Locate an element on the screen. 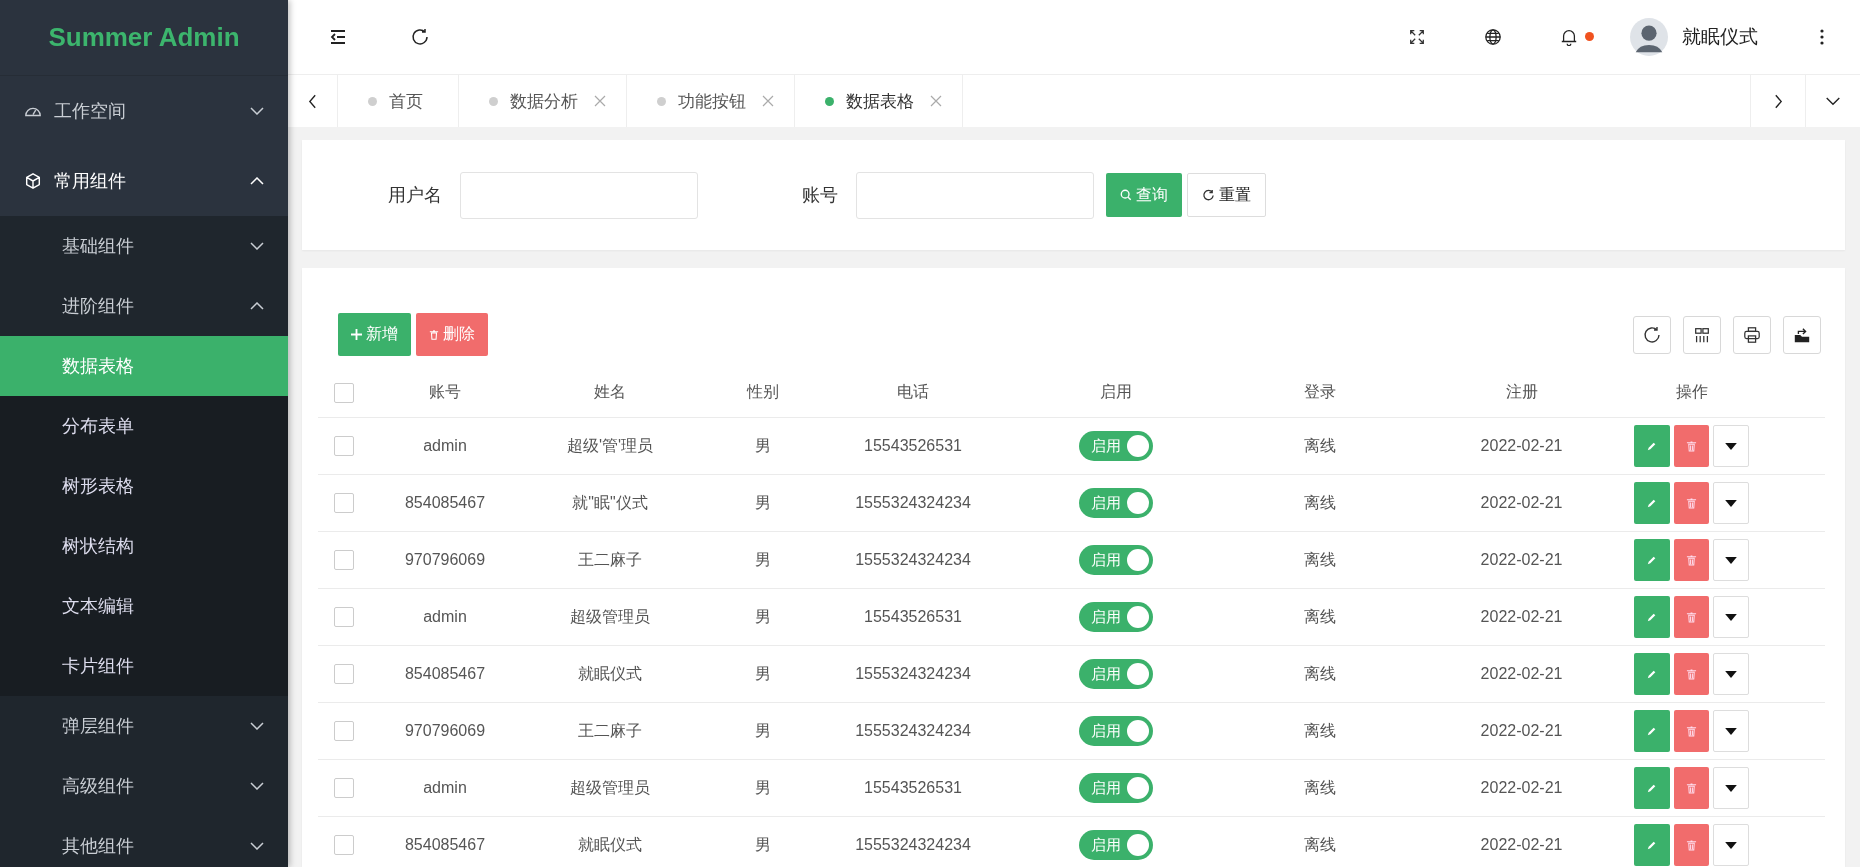  sidebar-item: 弹层组件 is located at coordinates (144, 726).